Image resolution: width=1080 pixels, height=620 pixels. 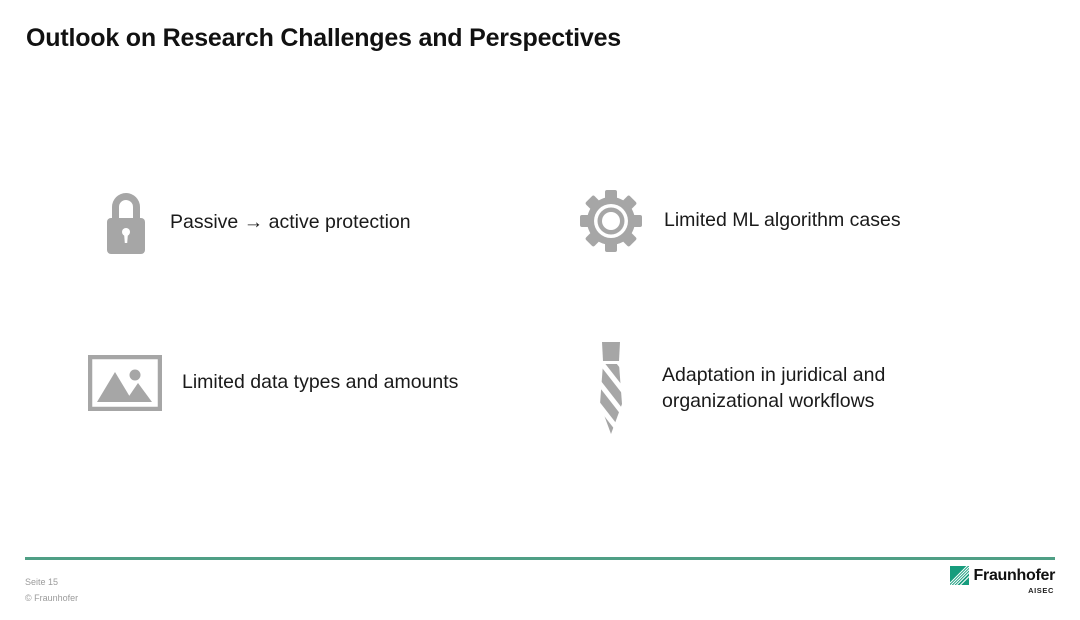 What do you see at coordinates (52, 597) in the screenshot?
I see `copyright-notice: © Fraunhofer` at bounding box center [52, 597].